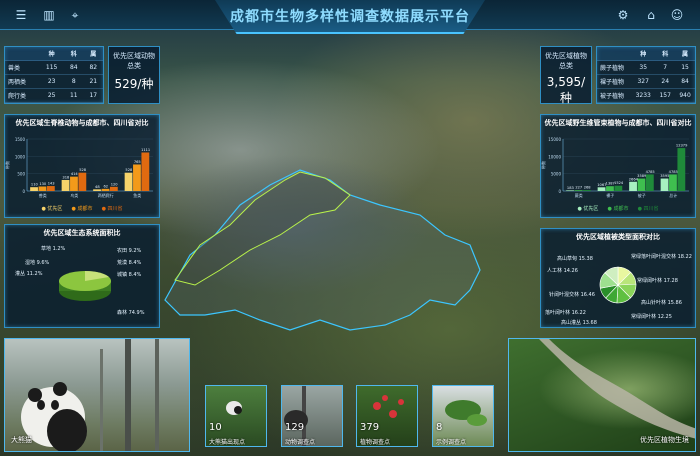 This screenshot has height=456, width=700. I want to click on pie-label: 常绿阔叶林 12.25, so click(651, 317).